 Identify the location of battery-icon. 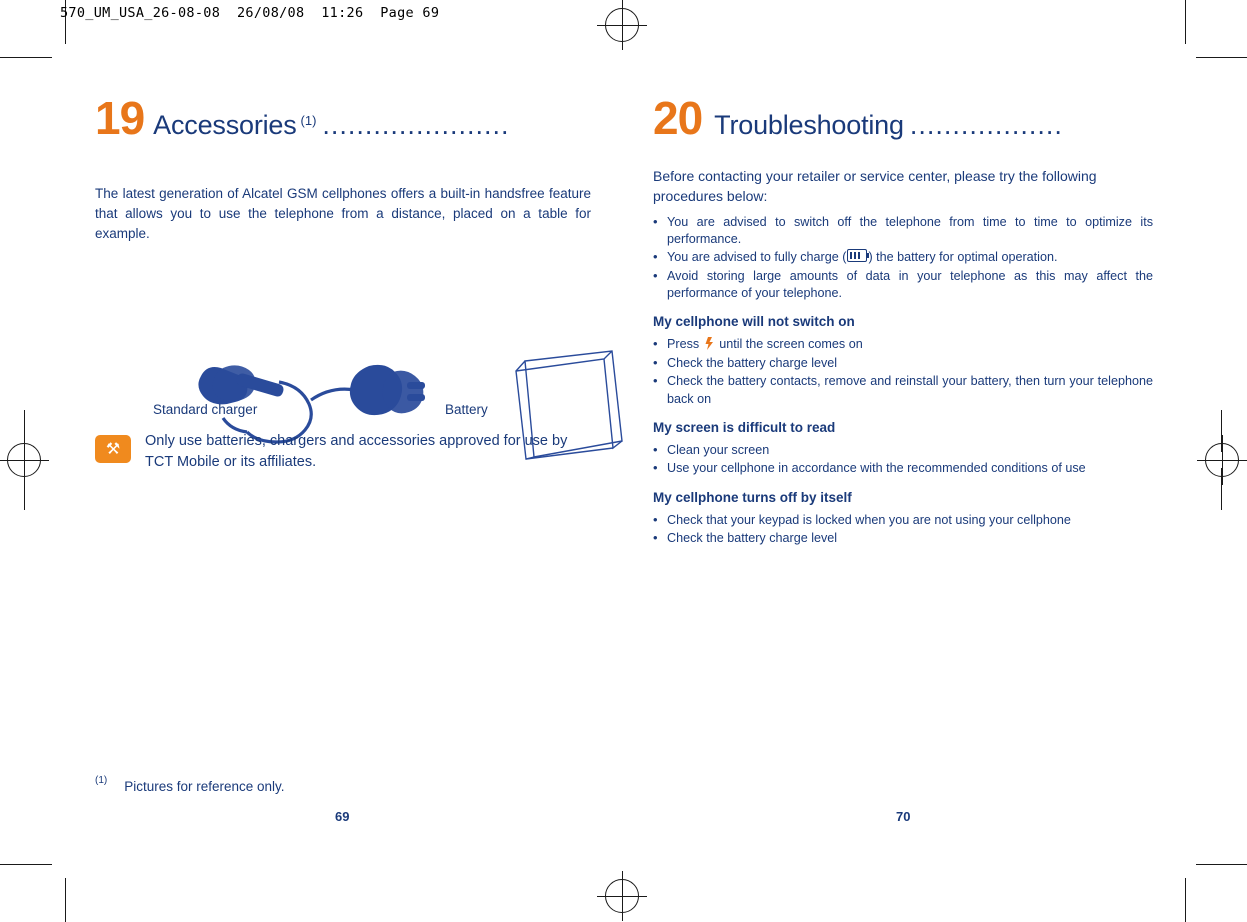
(858, 256).